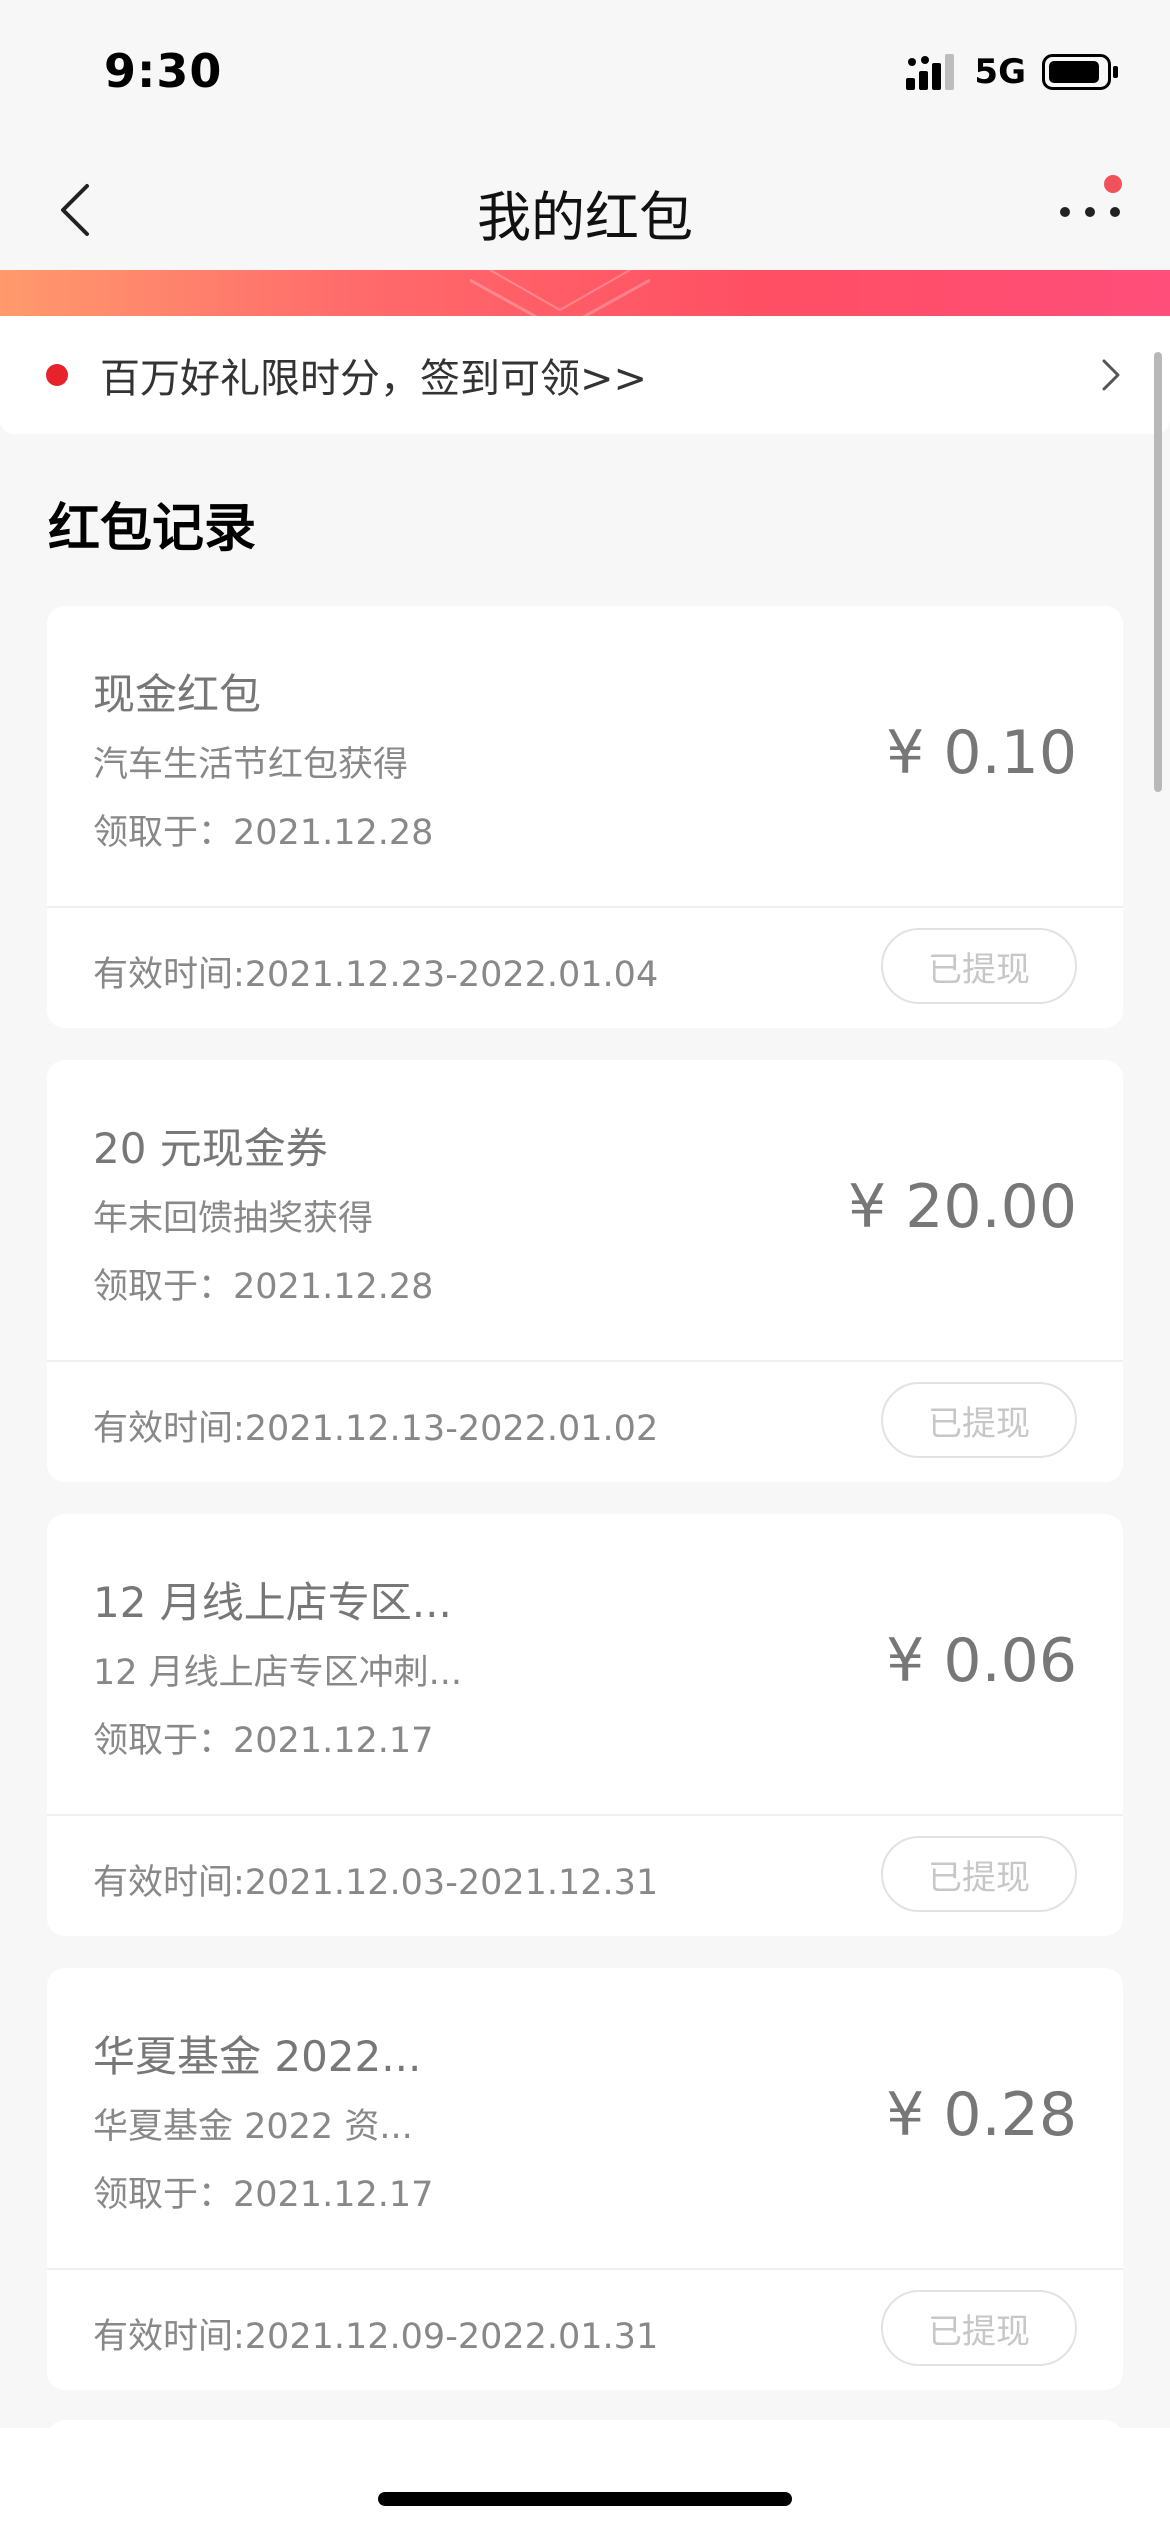 The height and width of the screenshot is (2532, 1170). What do you see at coordinates (57, 375) in the screenshot?
I see `promo-dot-icon` at bounding box center [57, 375].